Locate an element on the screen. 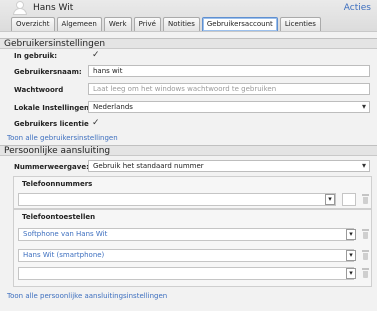 The height and width of the screenshot is (311, 377). tab-licenties: Licenties is located at coordinates (300, 24).